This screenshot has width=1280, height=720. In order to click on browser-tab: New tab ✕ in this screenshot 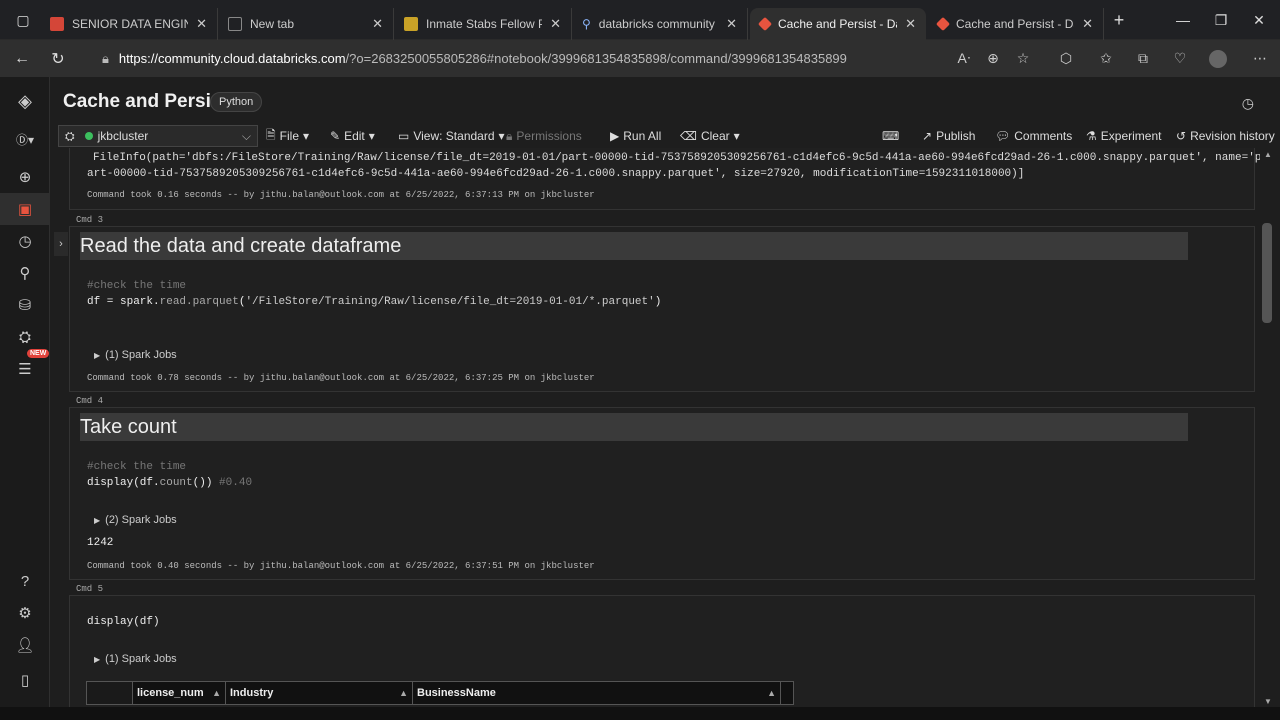, I will do `click(306, 24)`.